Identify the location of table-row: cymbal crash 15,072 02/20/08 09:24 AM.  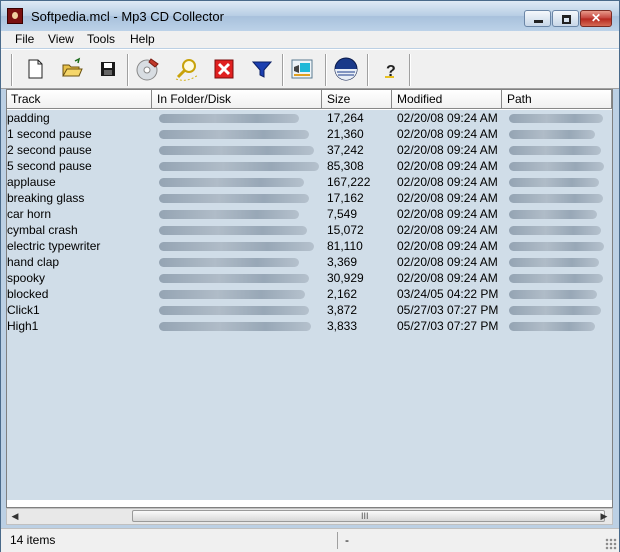
(309, 230).